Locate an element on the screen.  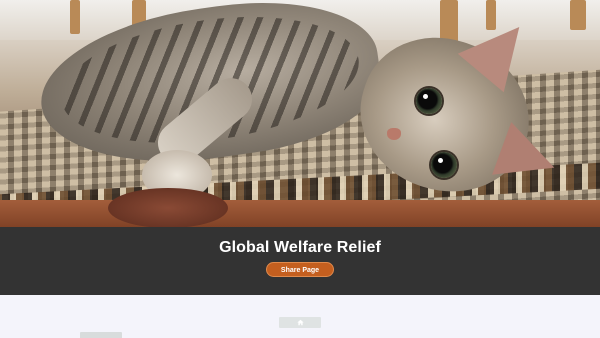
home-icon is located at coordinates (300, 322).